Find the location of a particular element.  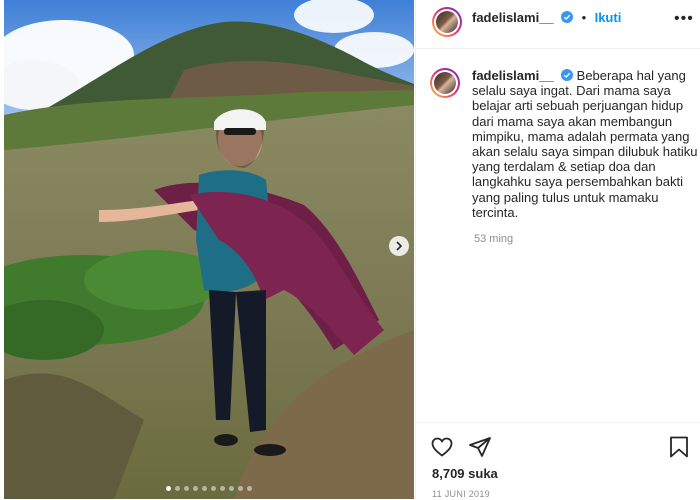

bookmark-icon is located at coordinates (679, 447).